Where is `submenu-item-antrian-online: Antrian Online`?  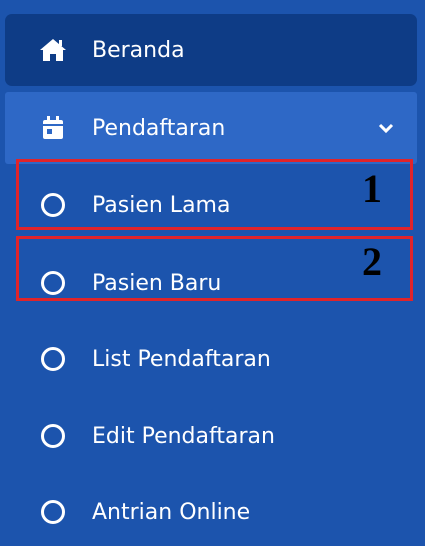 submenu-item-antrian-online: Antrian Online is located at coordinates (211, 512).